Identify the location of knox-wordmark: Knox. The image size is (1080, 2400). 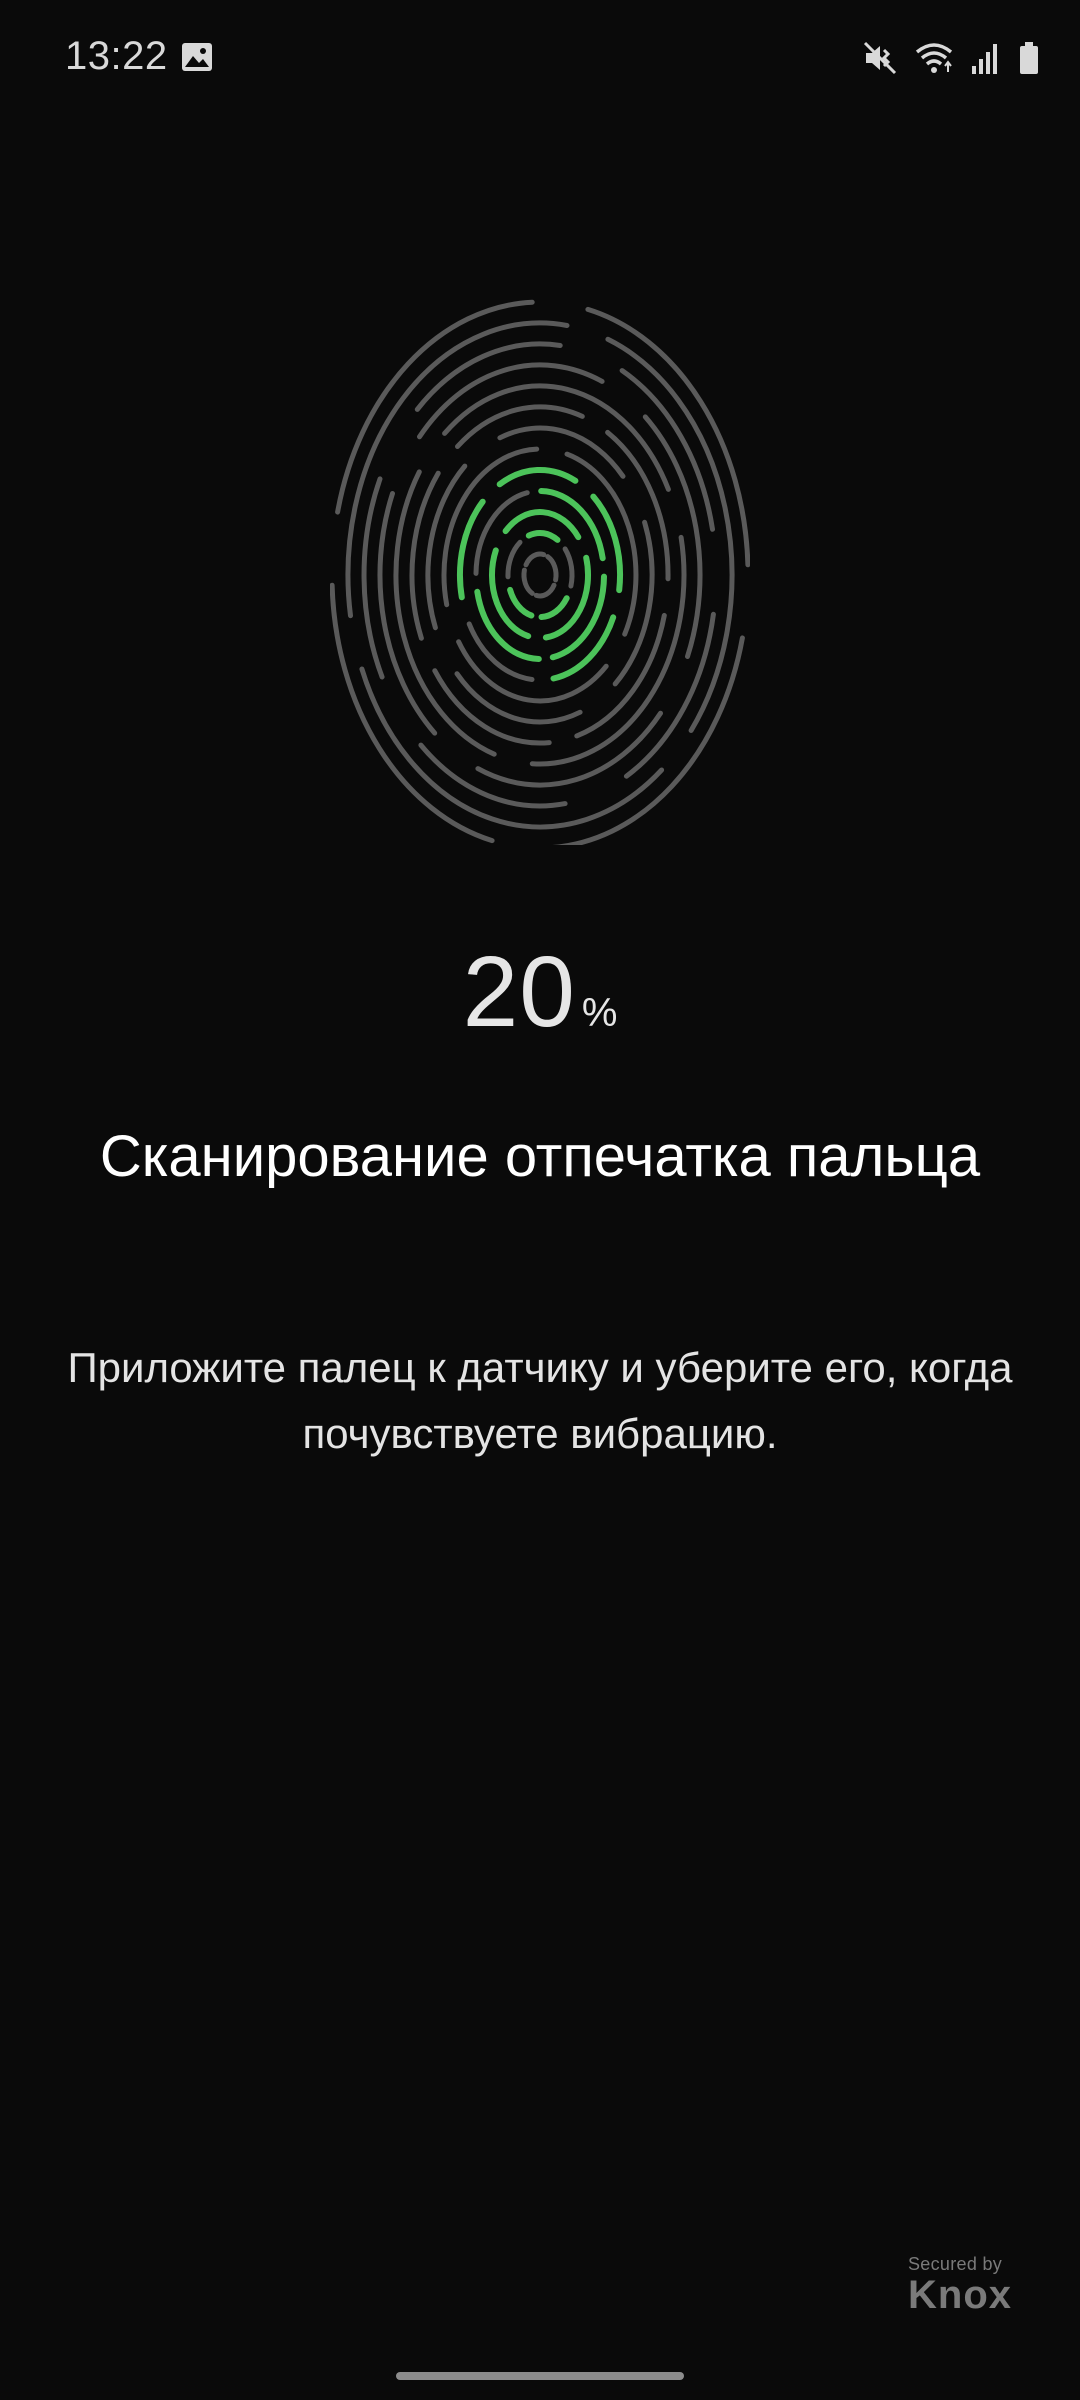
(960, 2295).